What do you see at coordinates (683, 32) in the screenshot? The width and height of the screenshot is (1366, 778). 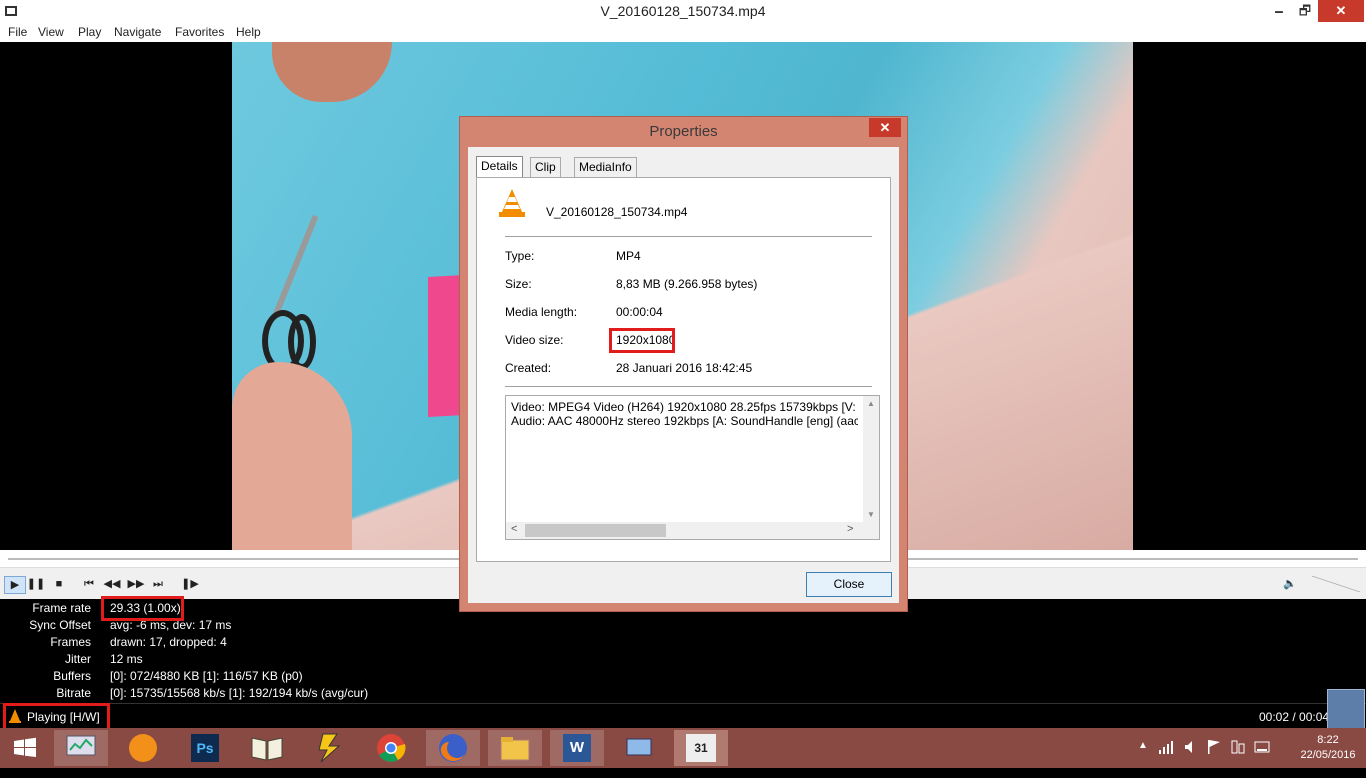 I see `menu-bar: File View Play Navigate Favorites Help` at bounding box center [683, 32].